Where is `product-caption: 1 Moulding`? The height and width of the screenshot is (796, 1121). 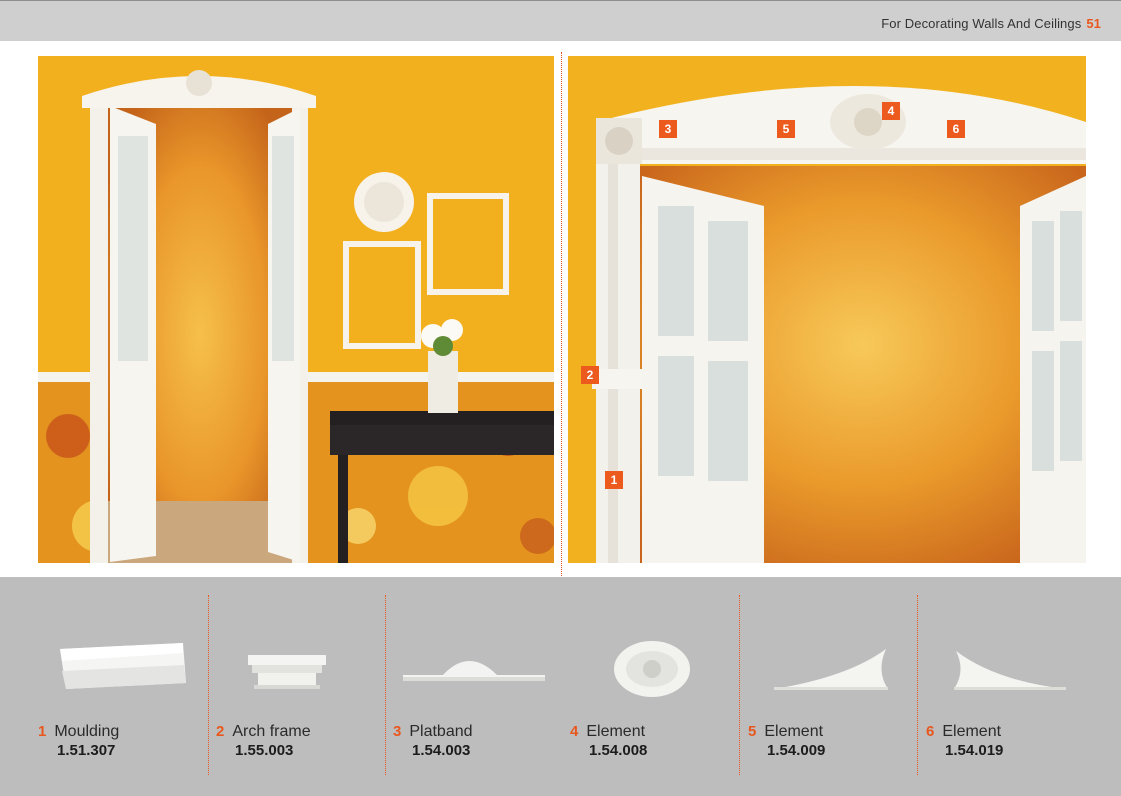 product-caption: 1 Moulding is located at coordinates (78, 732).